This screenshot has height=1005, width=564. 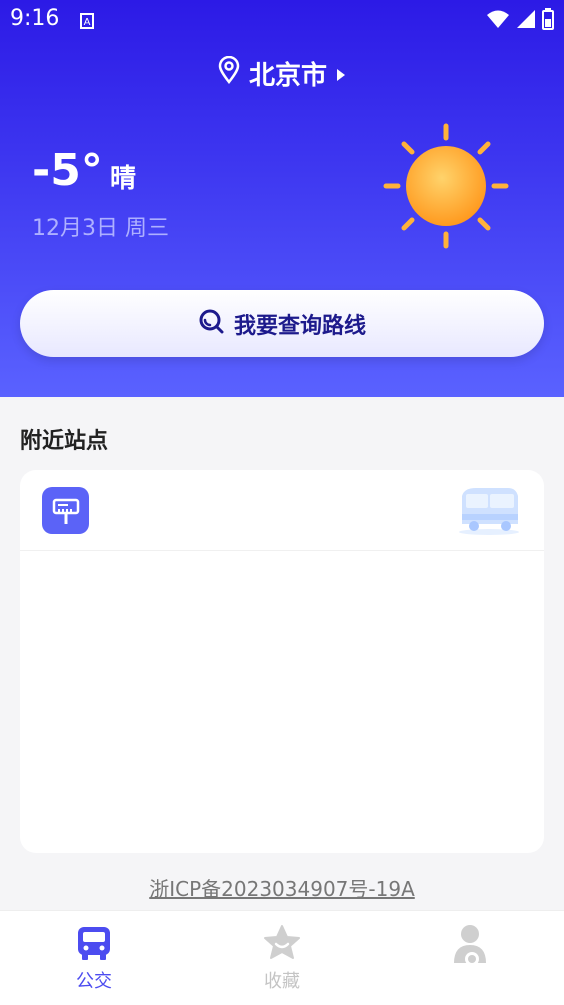 I want to click on bus-icon, so click(x=94, y=943).